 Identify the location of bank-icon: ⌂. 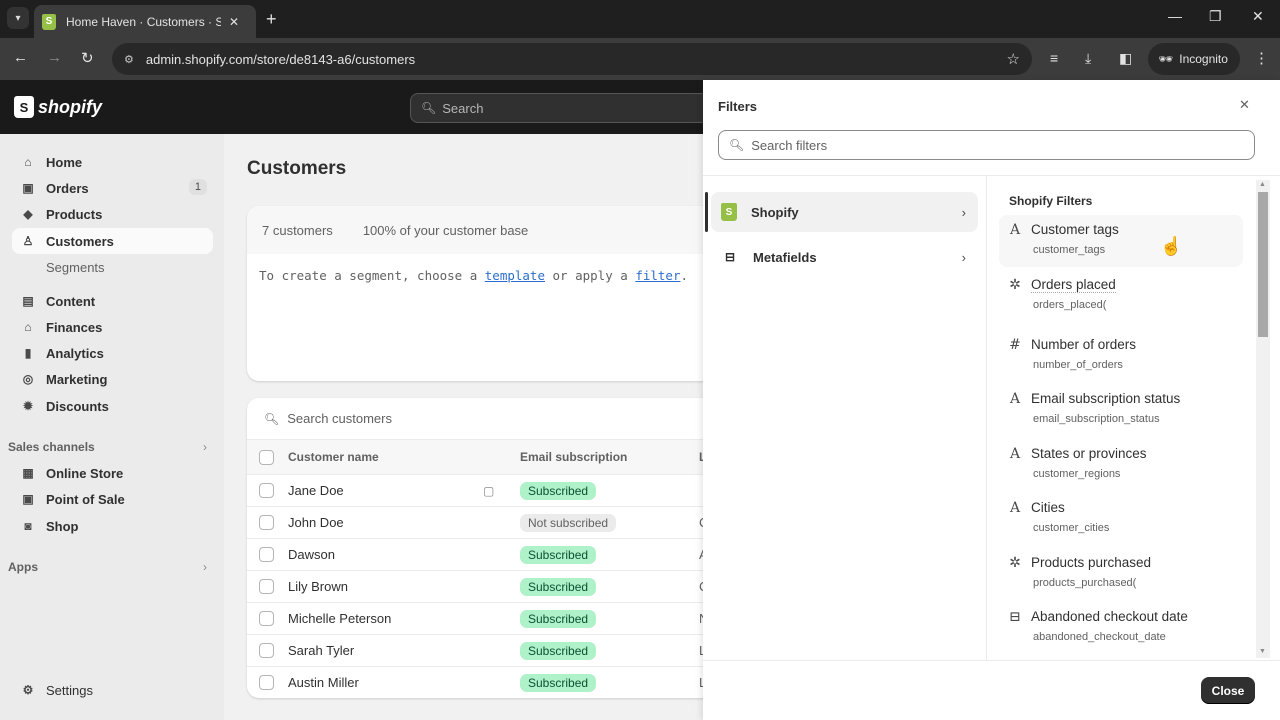
(28, 327).